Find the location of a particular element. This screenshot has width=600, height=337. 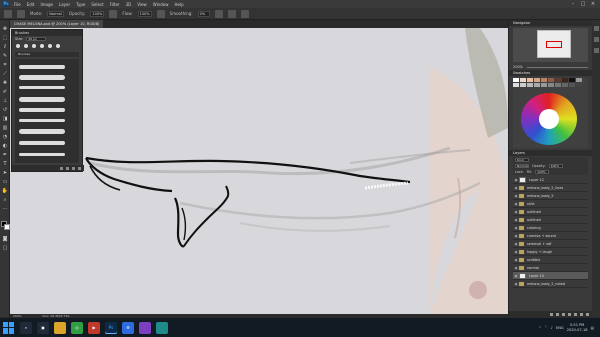

tray-chevron-icon: ^ is located at coordinates (539, 328).